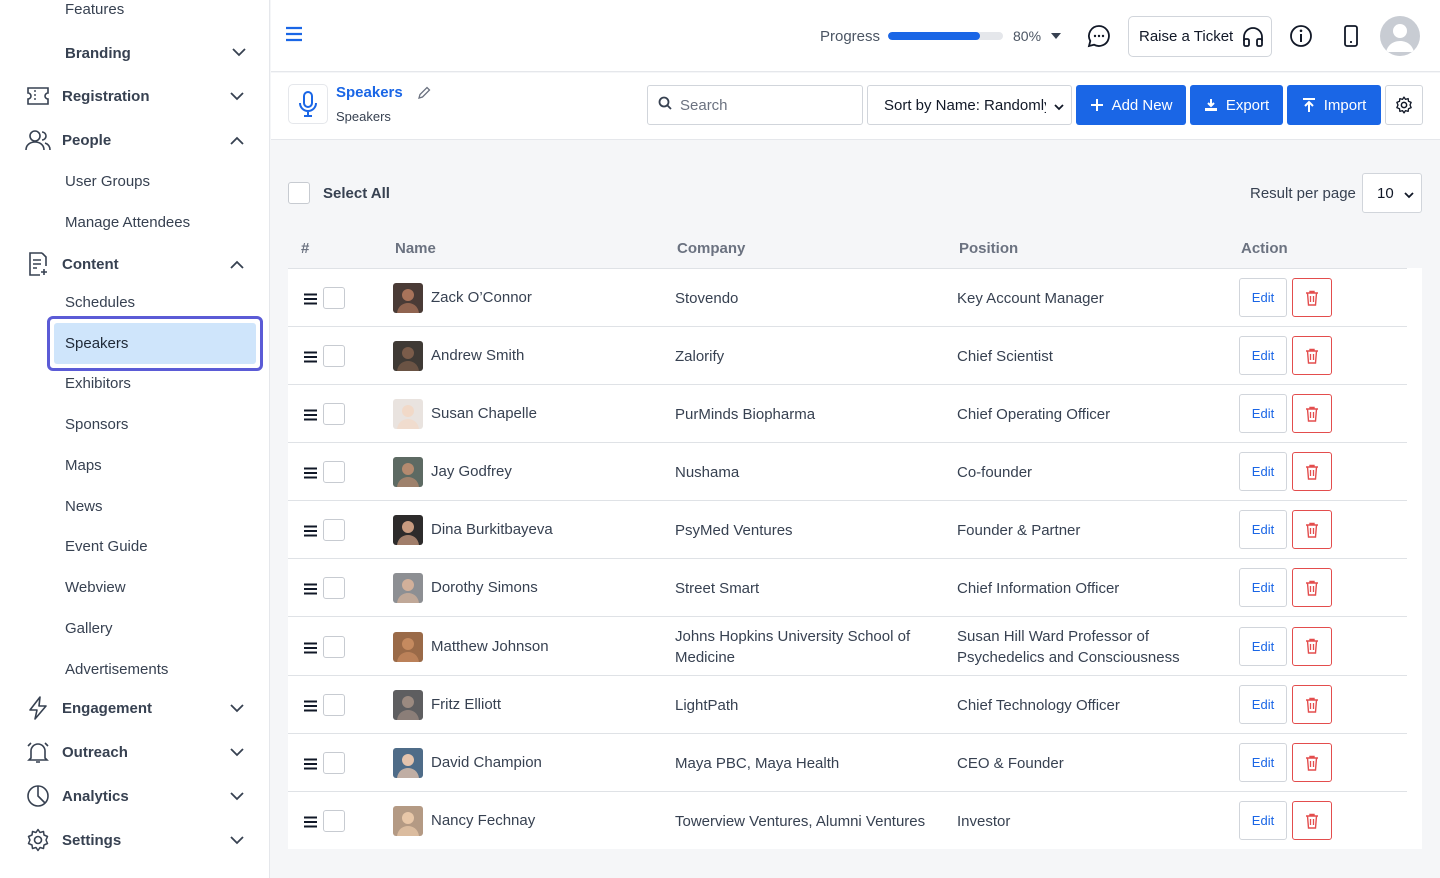  What do you see at coordinates (1301, 36) in the screenshot?
I see `info-icon` at bounding box center [1301, 36].